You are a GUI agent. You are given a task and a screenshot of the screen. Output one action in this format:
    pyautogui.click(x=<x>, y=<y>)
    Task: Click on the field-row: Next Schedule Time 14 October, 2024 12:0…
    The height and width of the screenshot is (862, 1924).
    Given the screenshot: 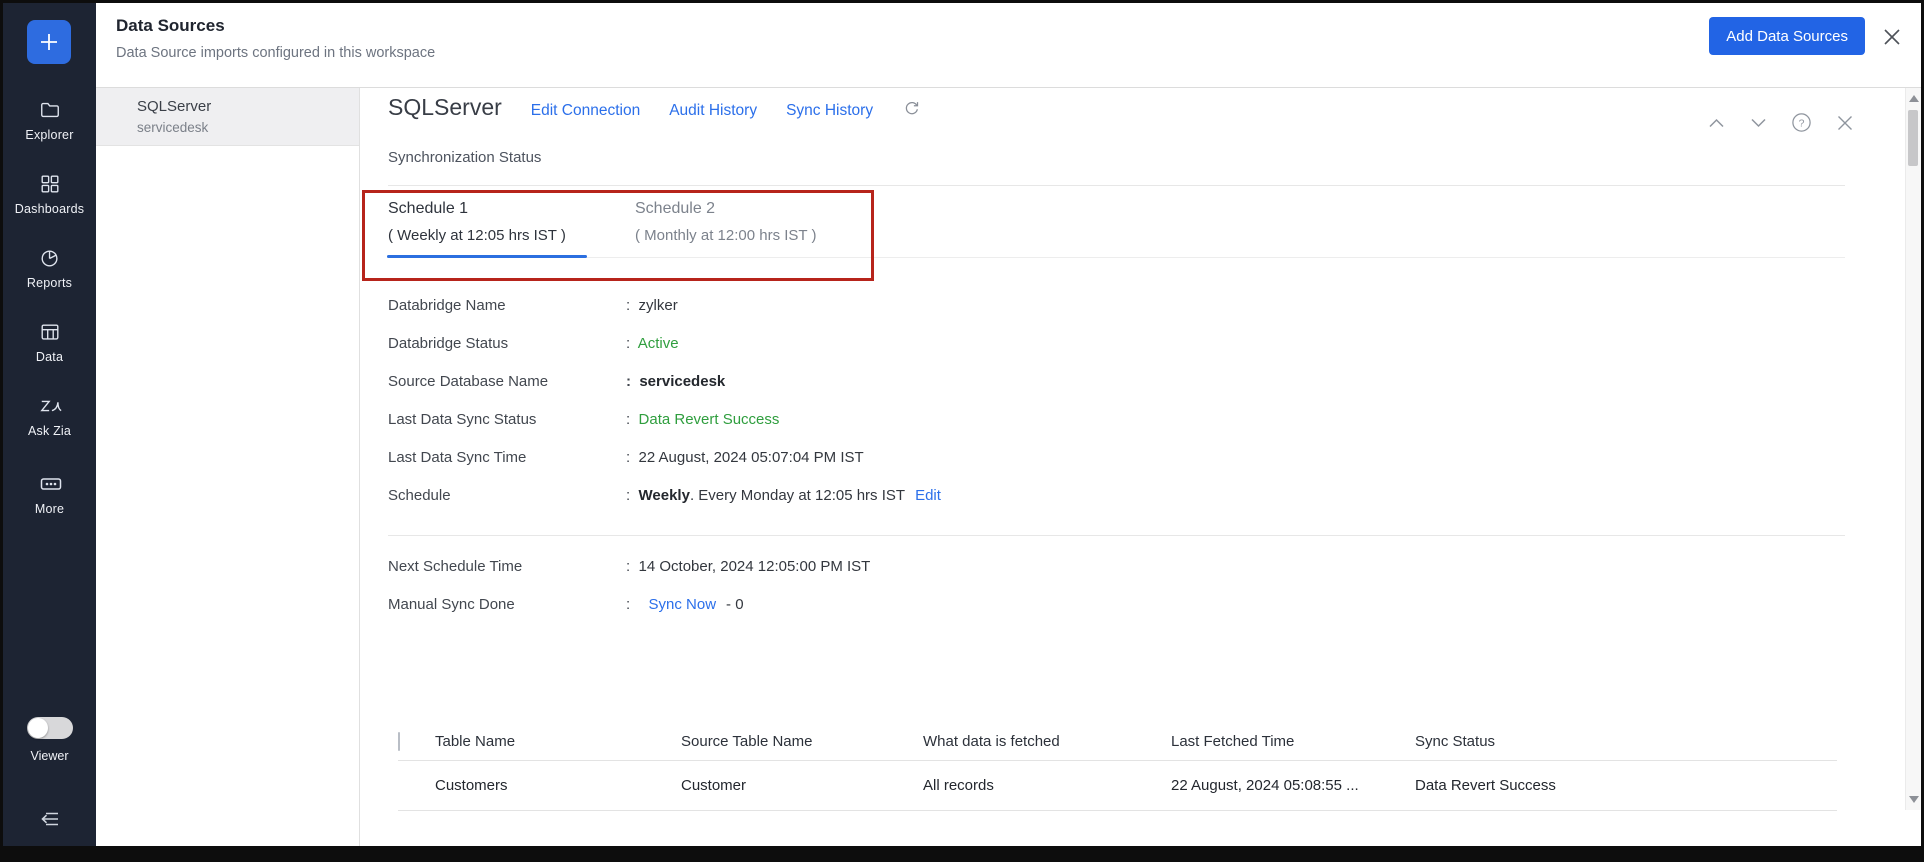 What is the action you would take?
    pyautogui.click(x=1114, y=577)
    